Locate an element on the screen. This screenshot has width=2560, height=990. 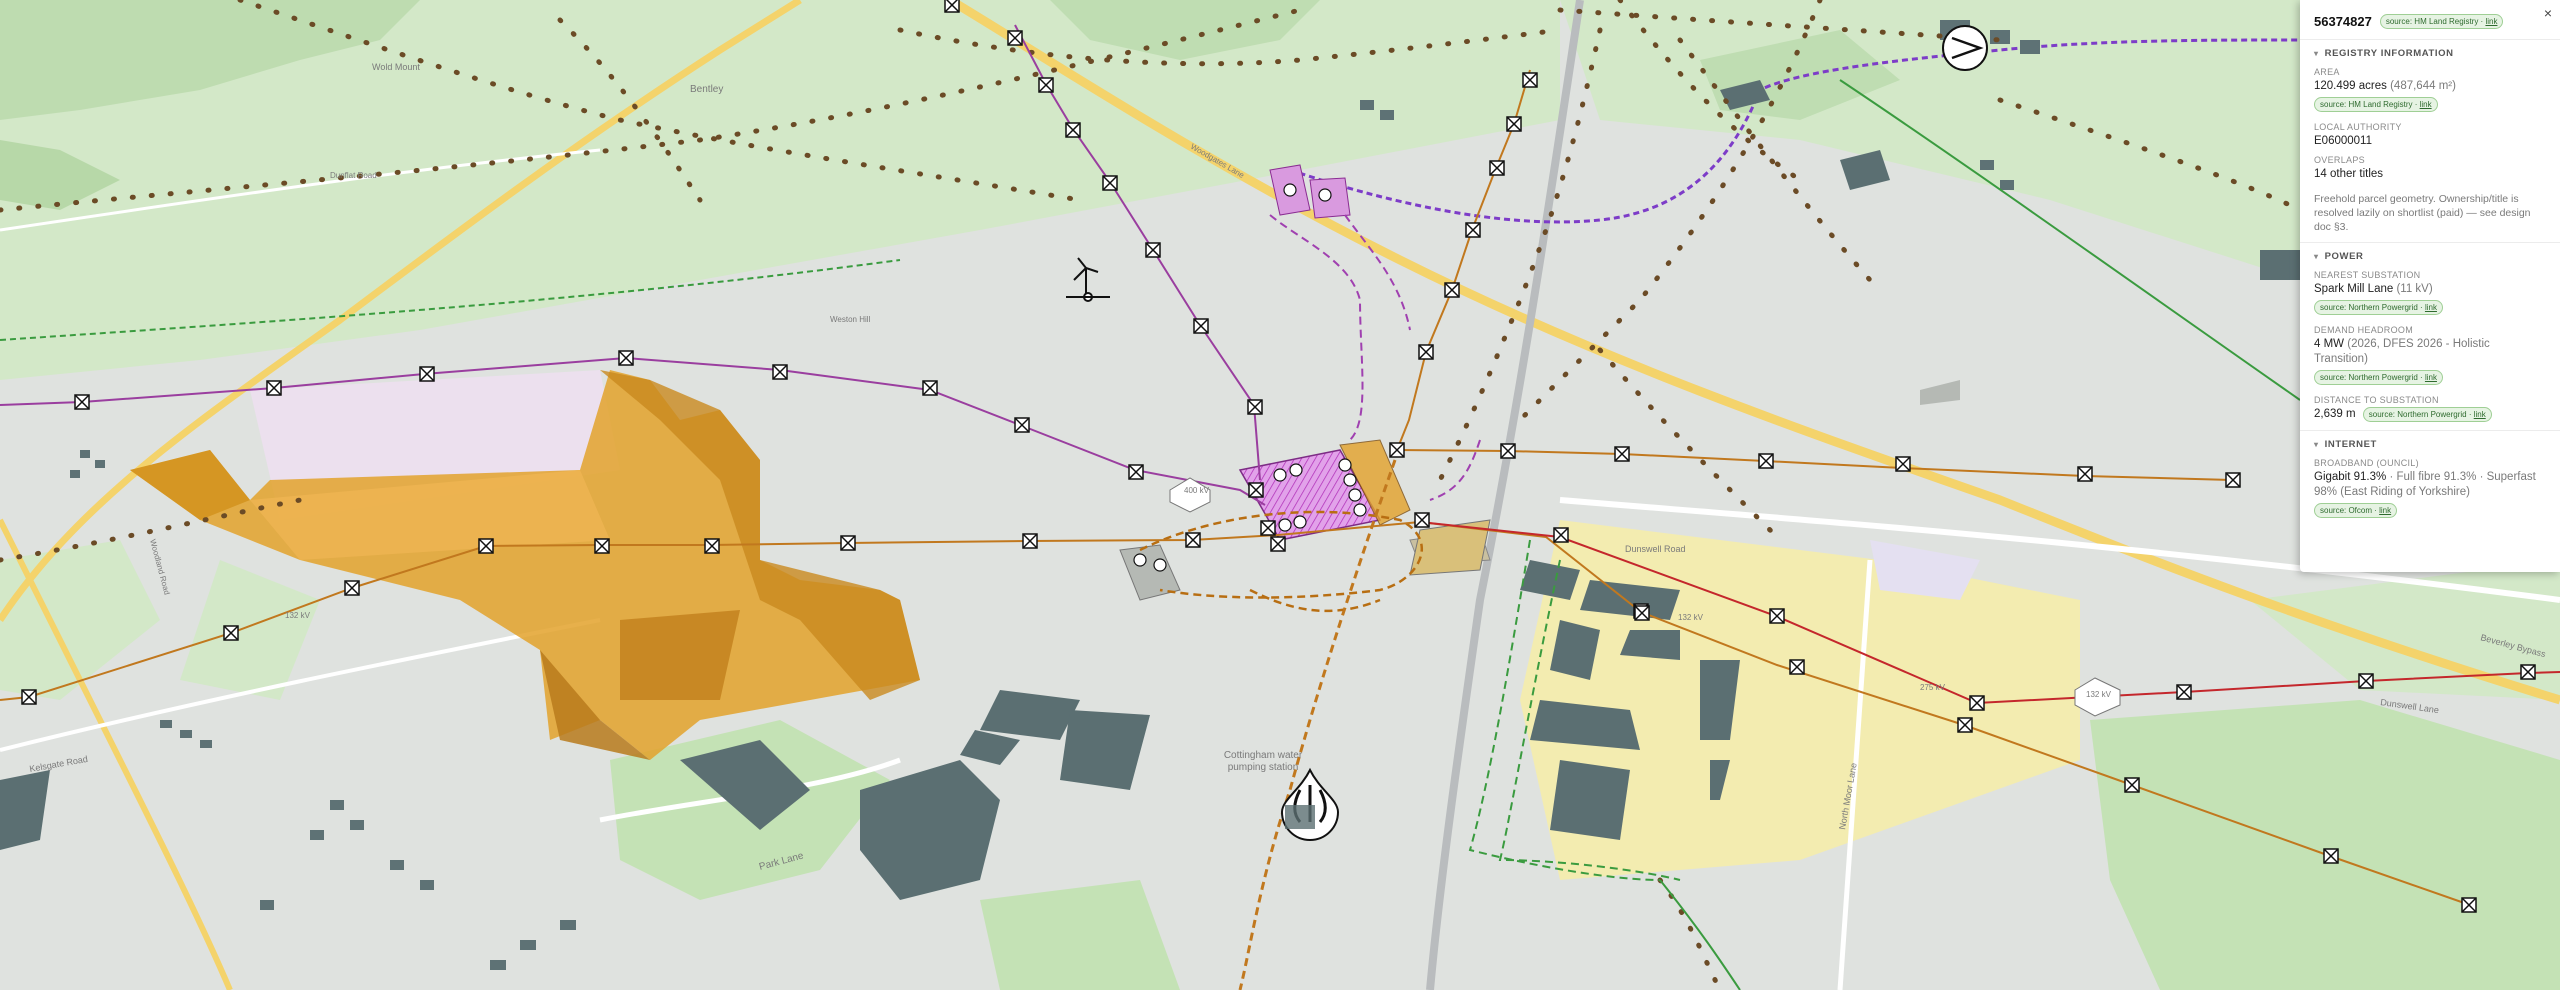
overlaps-field: OVERLAPS 14 other titles is located at coordinates (2430, 169).